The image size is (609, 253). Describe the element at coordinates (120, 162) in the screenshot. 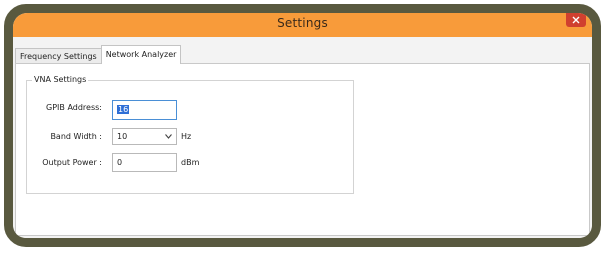

I see `output-power-value: 0` at that location.